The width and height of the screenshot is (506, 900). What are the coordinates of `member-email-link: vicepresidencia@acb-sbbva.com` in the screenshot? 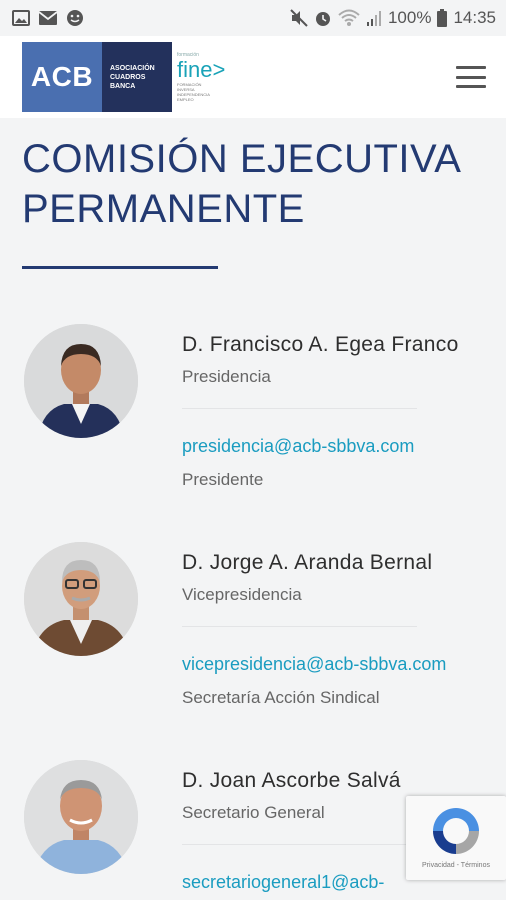 It's located at (337, 664).